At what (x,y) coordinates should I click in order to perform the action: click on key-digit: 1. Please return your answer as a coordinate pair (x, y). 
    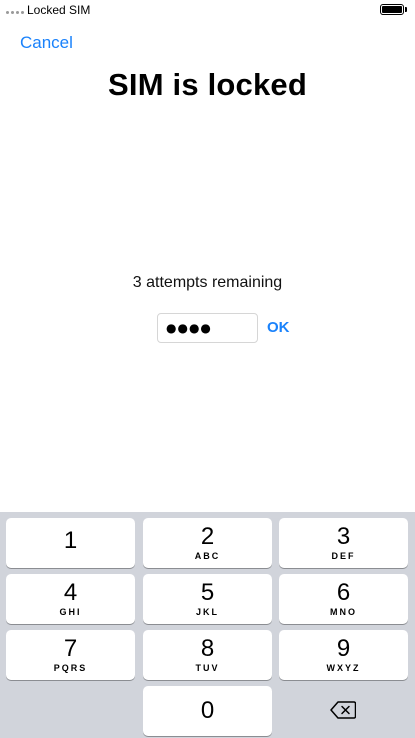
    Looking at the image, I should click on (70, 540).